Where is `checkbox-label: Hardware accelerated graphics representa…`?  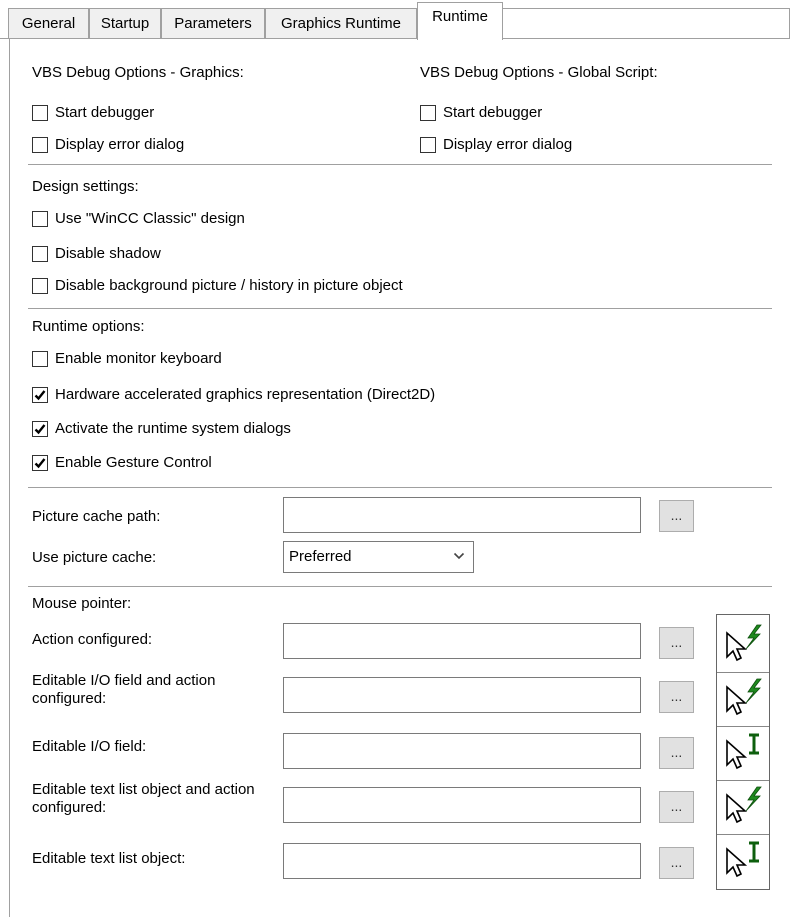 checkbox-label: Hardware accelerated graphics representa… is located at coordinates (245, 394).